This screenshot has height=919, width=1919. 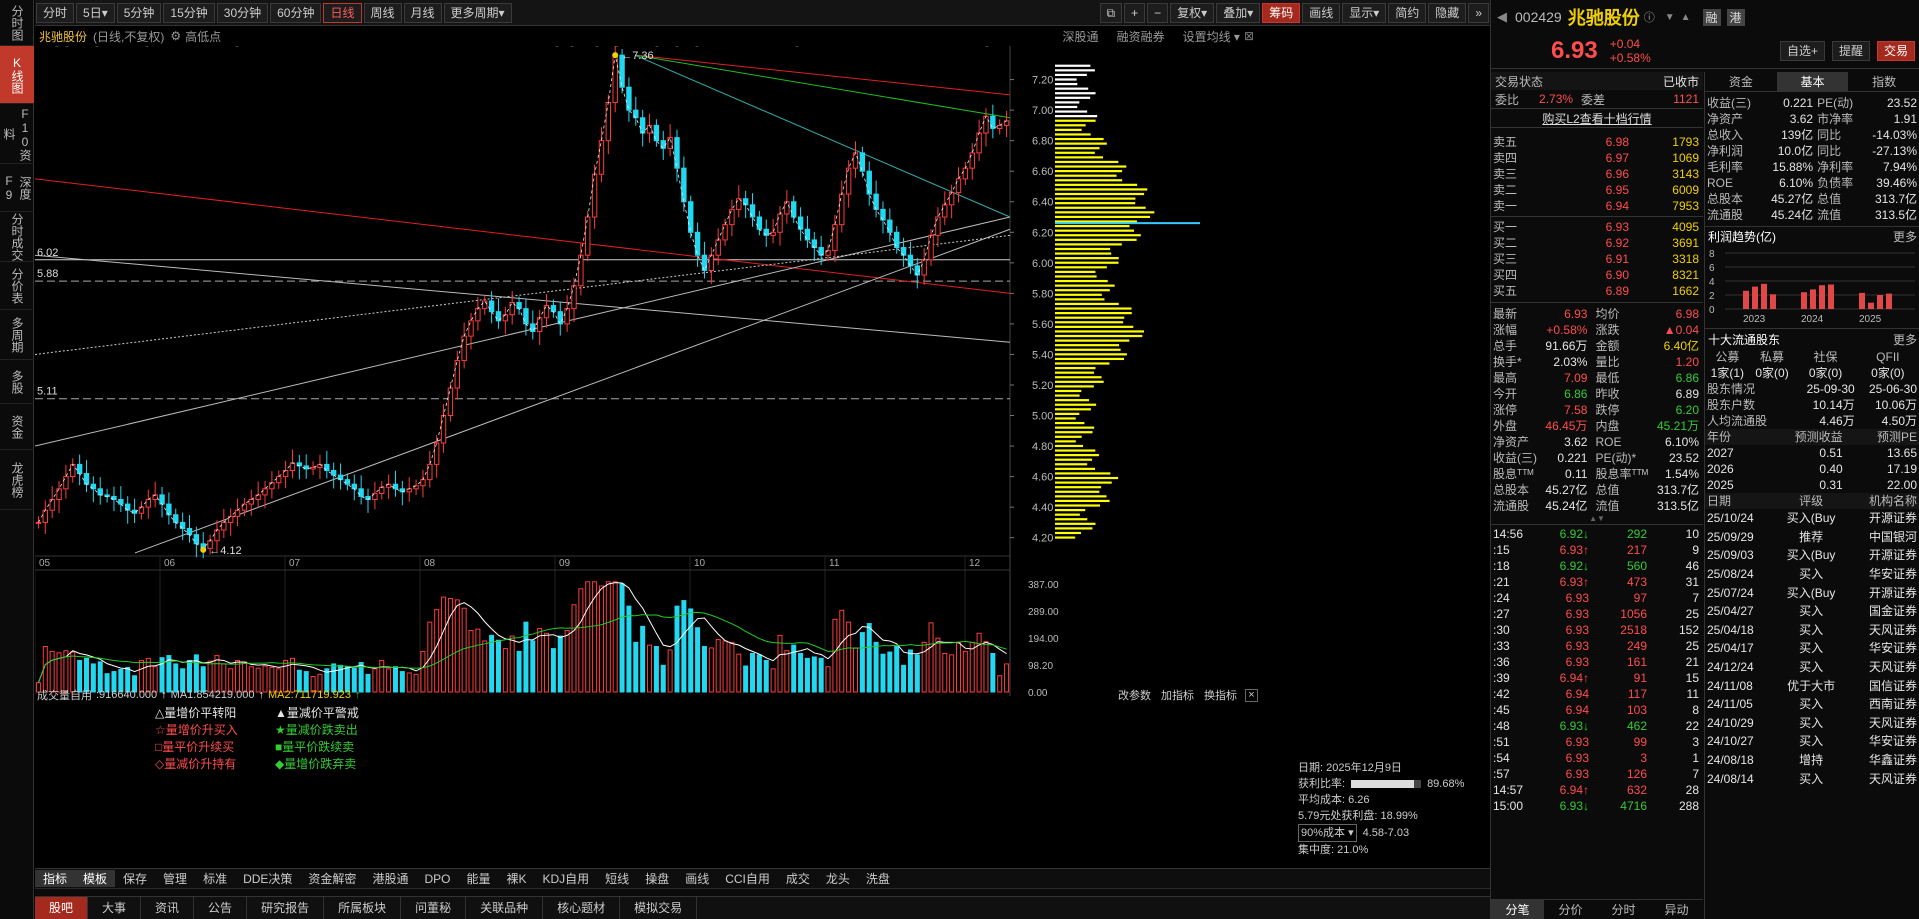 I want to click on asks-row: 卖三 6.96 3143, so click(x=1596, y=174).